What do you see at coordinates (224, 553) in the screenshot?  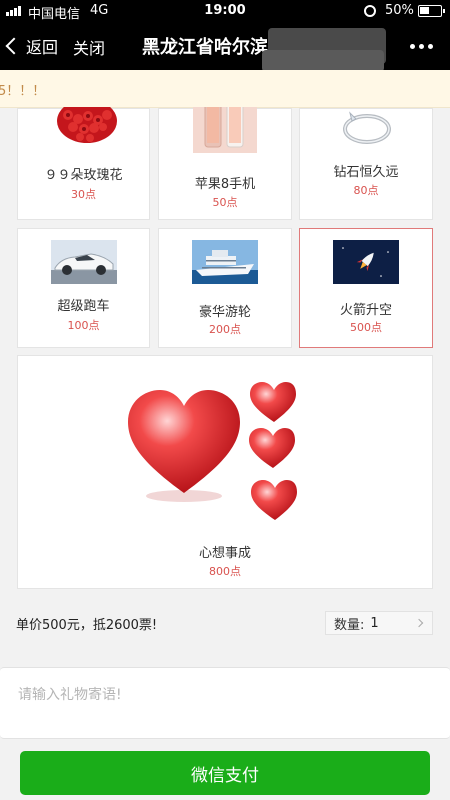 I see `gift-name: 心想事成` at bounding box center [224, 553].